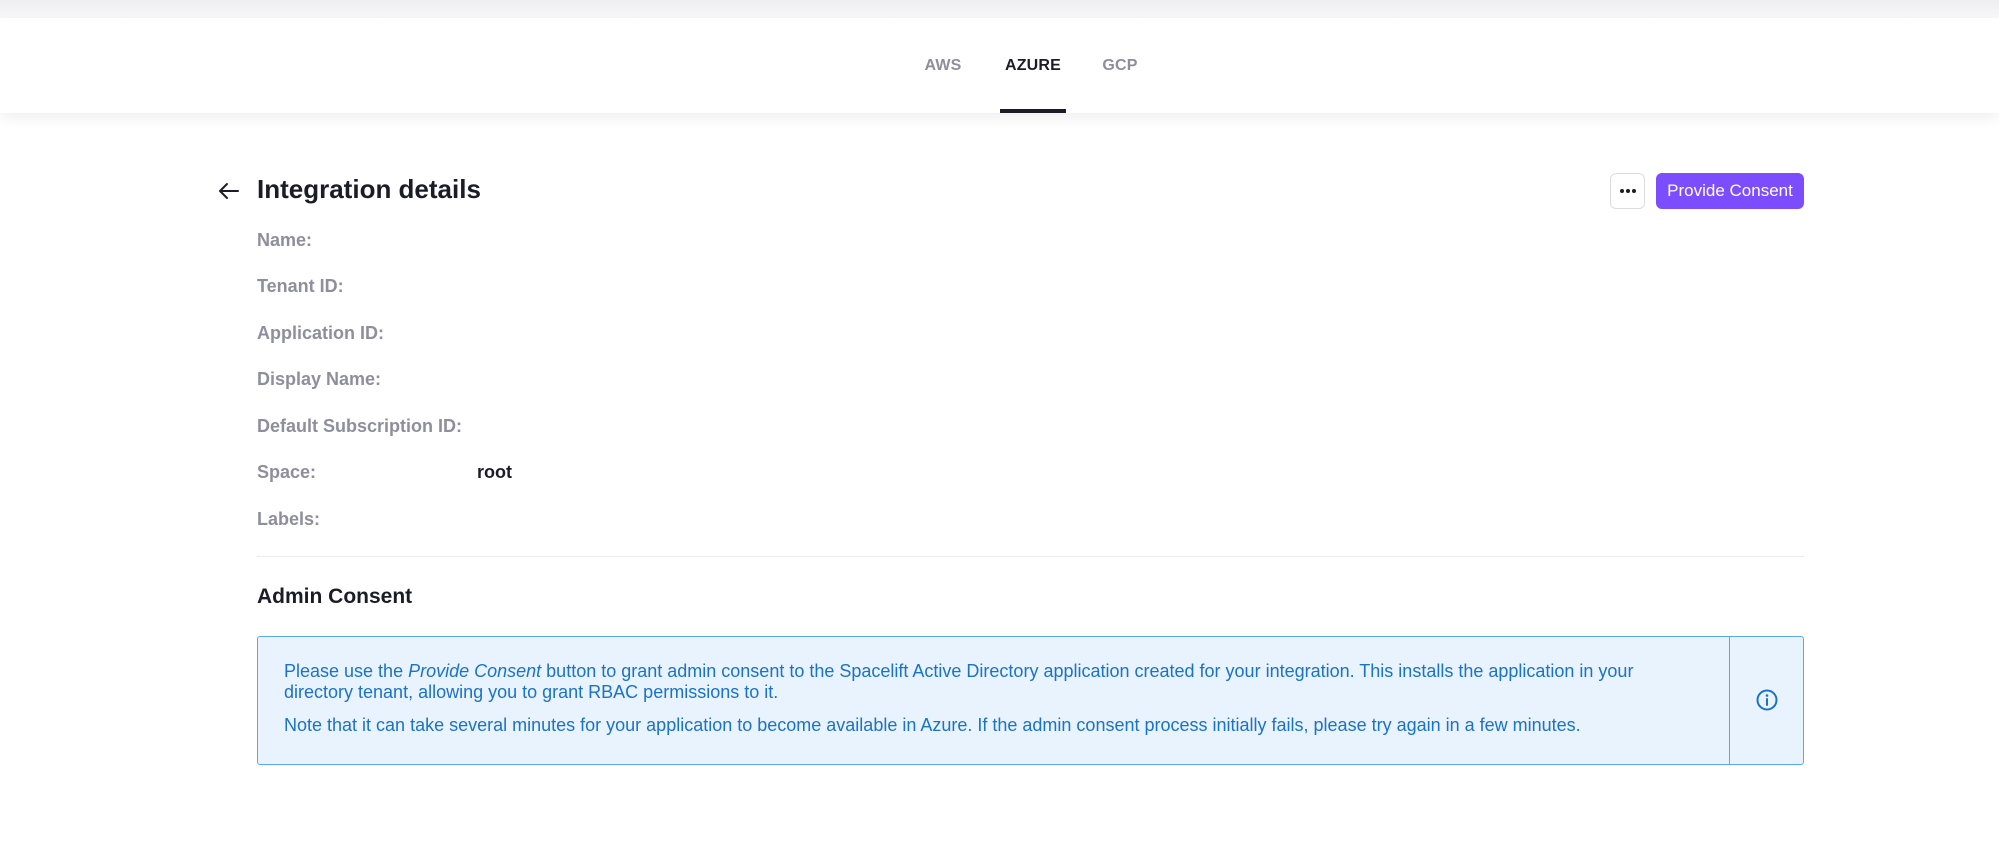 This screenshot has height=867, width=1999. Describe the element at coordinates (367, 286) in the screenshot. I see `detail-row-tenant-id: Tenant ID:` at that location.